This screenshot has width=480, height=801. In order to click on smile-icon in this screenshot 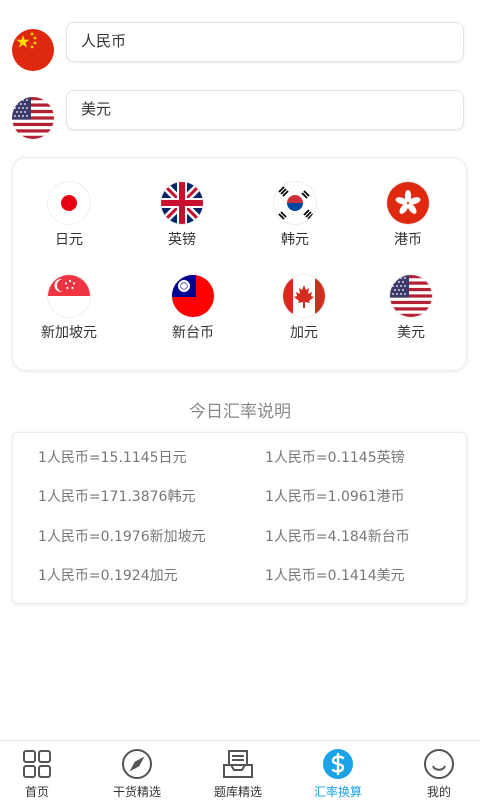, I will do `click(439, 764)`.